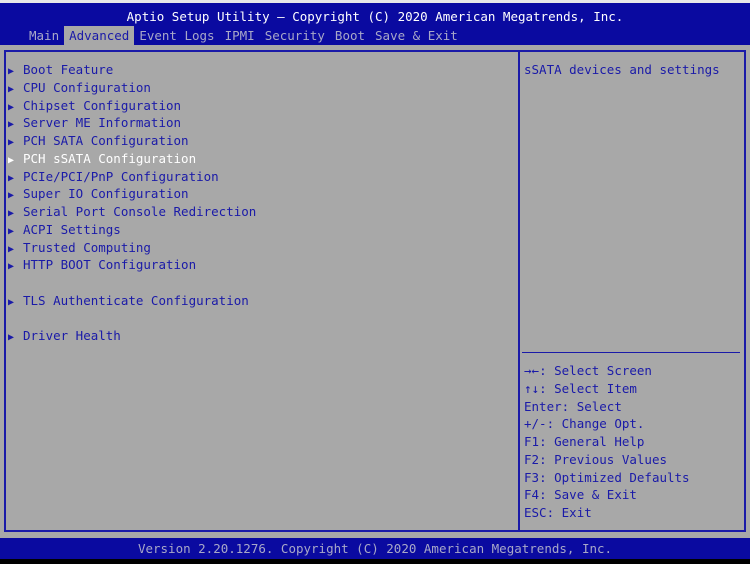  Describe the element at coordinates (532, 495) in the screenshot. I see `key-name: F4` at that location.